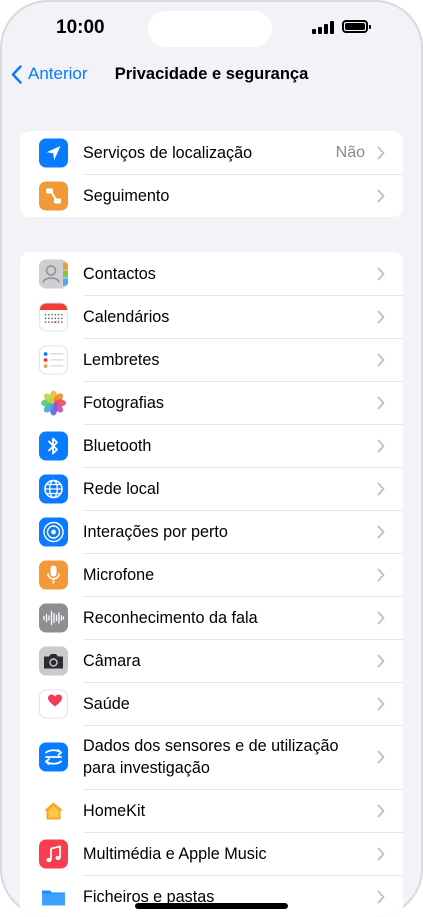 Image resolution: width=423 pixels, height=917 pixels. What do you see at coordinates (53, 617) in the screenshot?
I see `speech-waveform-icon` at bounding box center [53, 617].